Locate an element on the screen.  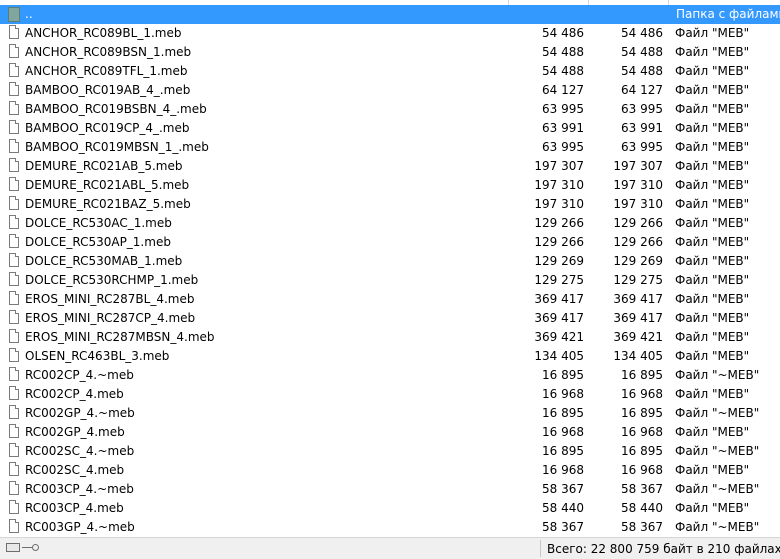
file-size: 54 486 is located at coordinates (563, 33).